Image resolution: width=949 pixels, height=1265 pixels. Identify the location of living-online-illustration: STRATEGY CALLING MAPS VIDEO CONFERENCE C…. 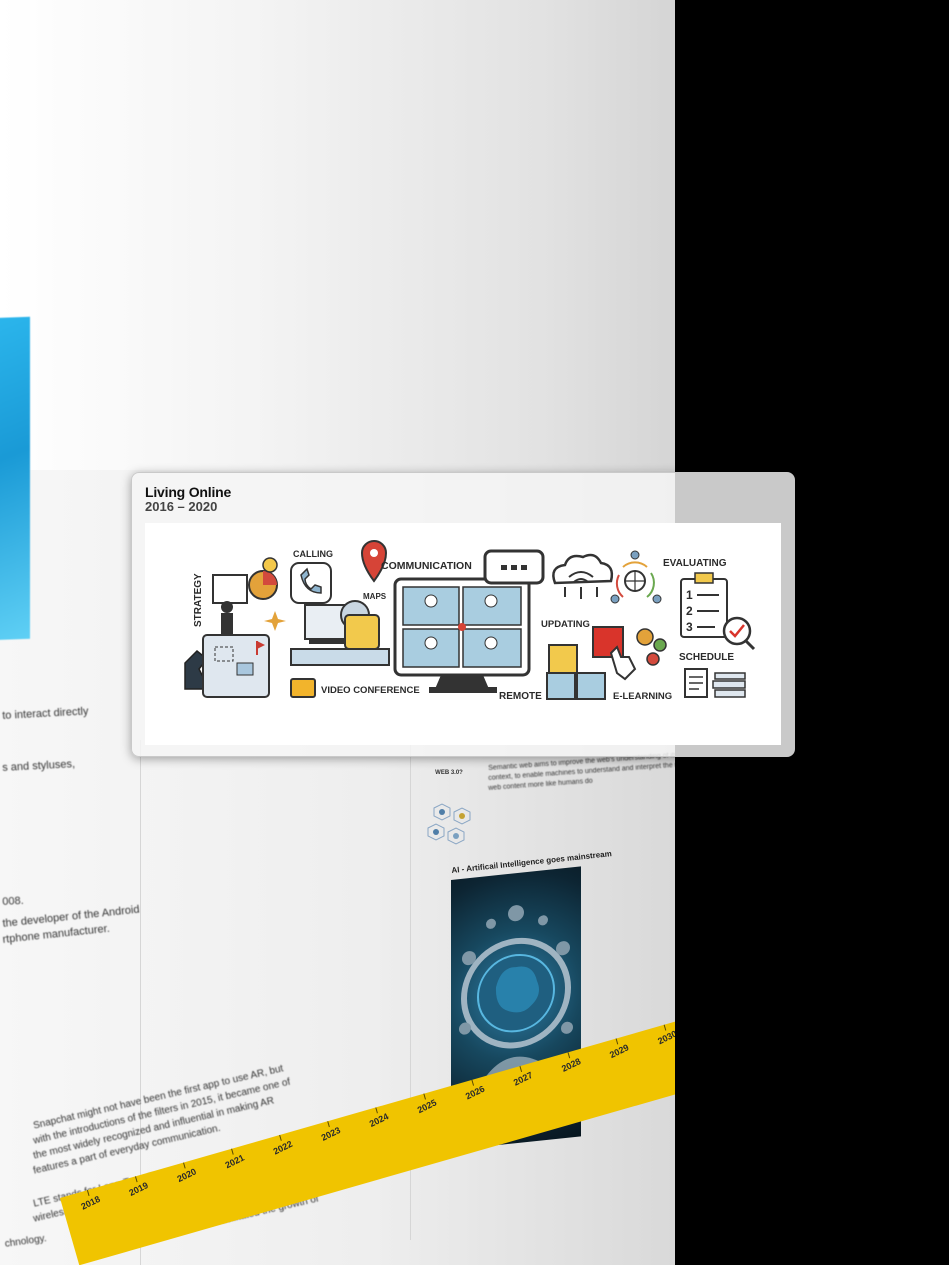
(470, 621).